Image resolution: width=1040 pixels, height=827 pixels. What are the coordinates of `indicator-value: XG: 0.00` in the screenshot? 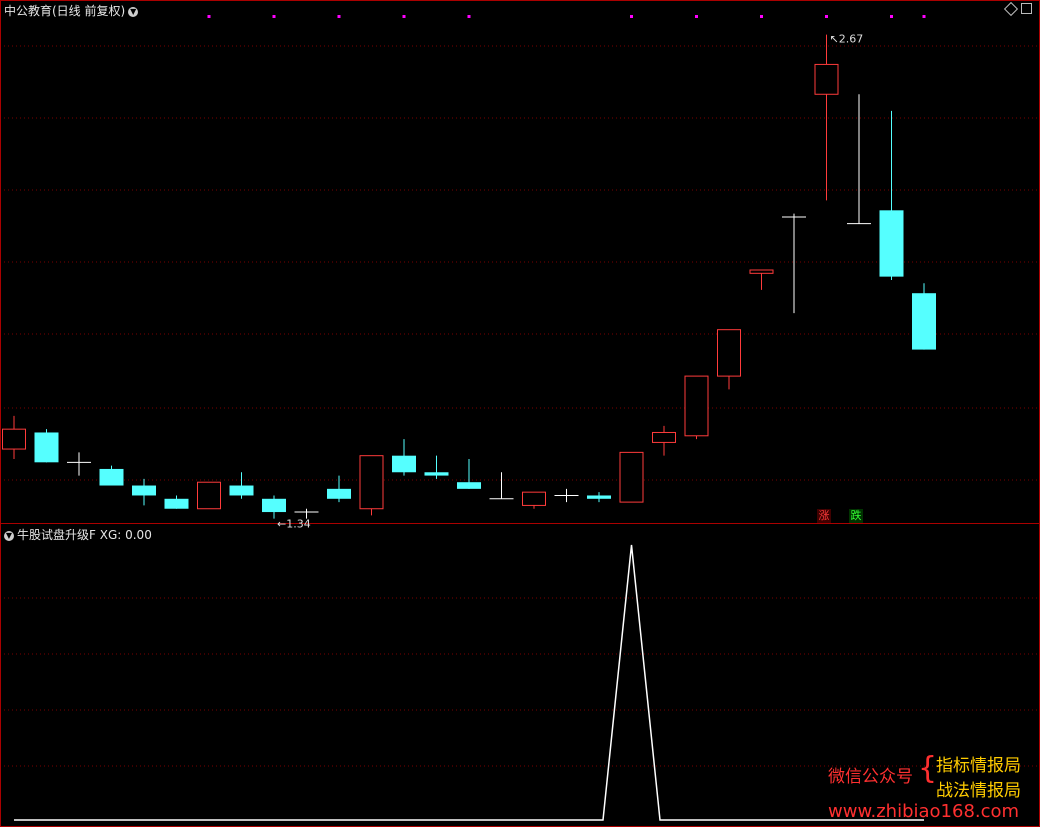 It's located at (125, 535).